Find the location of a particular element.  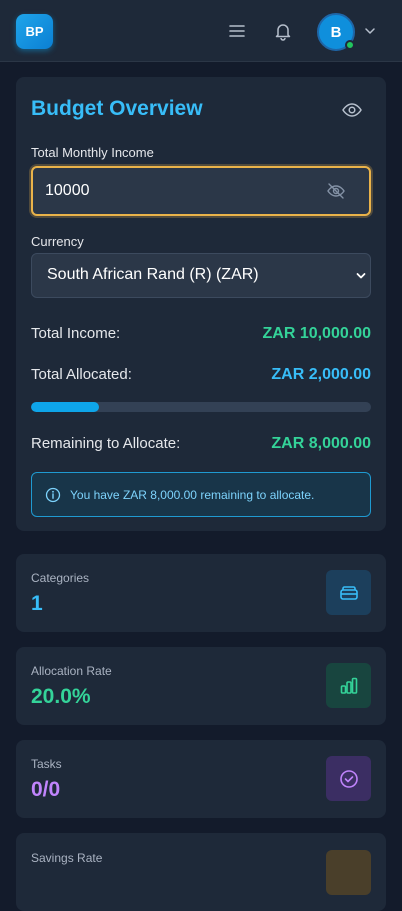

user-avatar: B is located at coordinates (336, 32).